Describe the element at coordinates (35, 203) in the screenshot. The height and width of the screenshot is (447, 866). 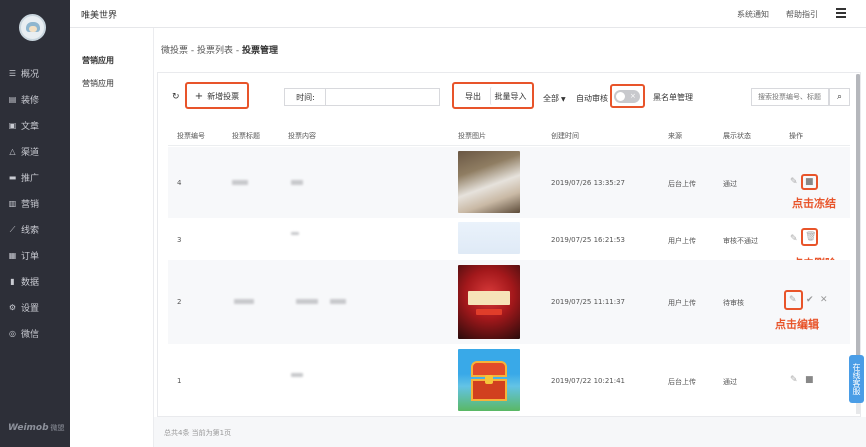
I see `nav-item-marketing: ▥ 营销` at that location.